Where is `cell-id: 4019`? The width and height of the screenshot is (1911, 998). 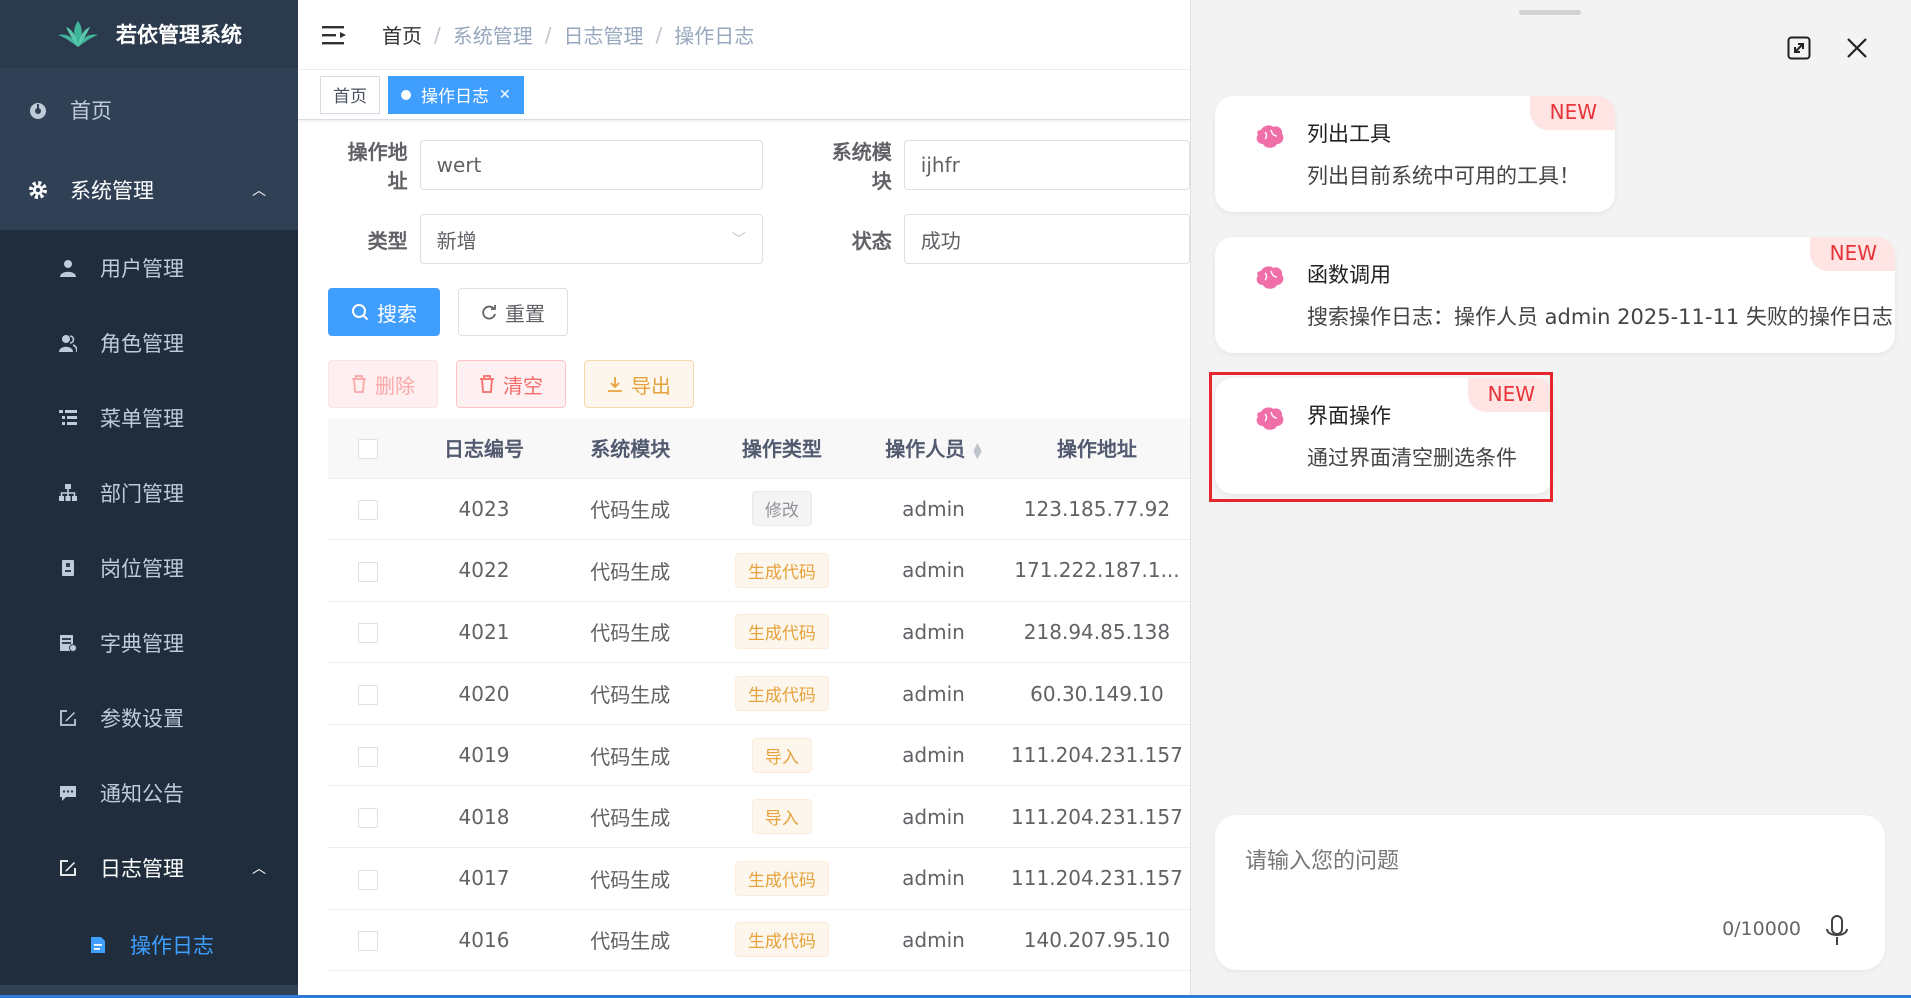 cell-id: 4019 is located at coordinates (484, 755).